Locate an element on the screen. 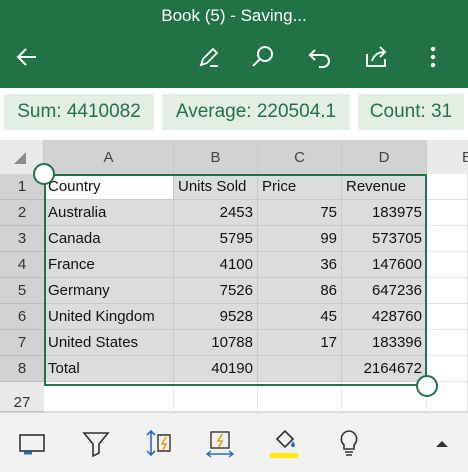 The height and width of the screenshot is (472, 468). cell-c4: 36 is located at coordinates (300, 265).